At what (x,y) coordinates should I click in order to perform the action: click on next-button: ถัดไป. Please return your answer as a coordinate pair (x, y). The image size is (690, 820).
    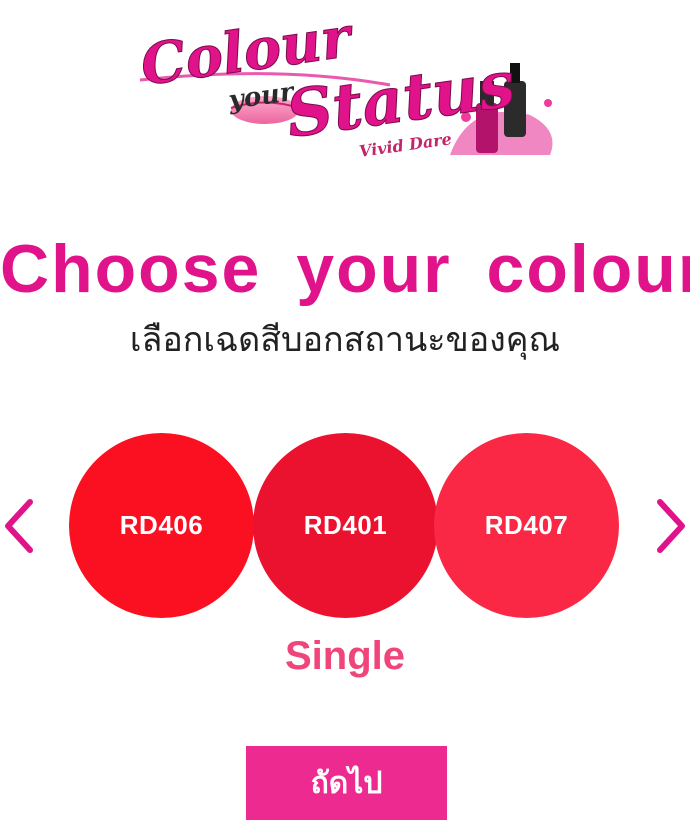
    Looking at the image, I should click on (346, 783).